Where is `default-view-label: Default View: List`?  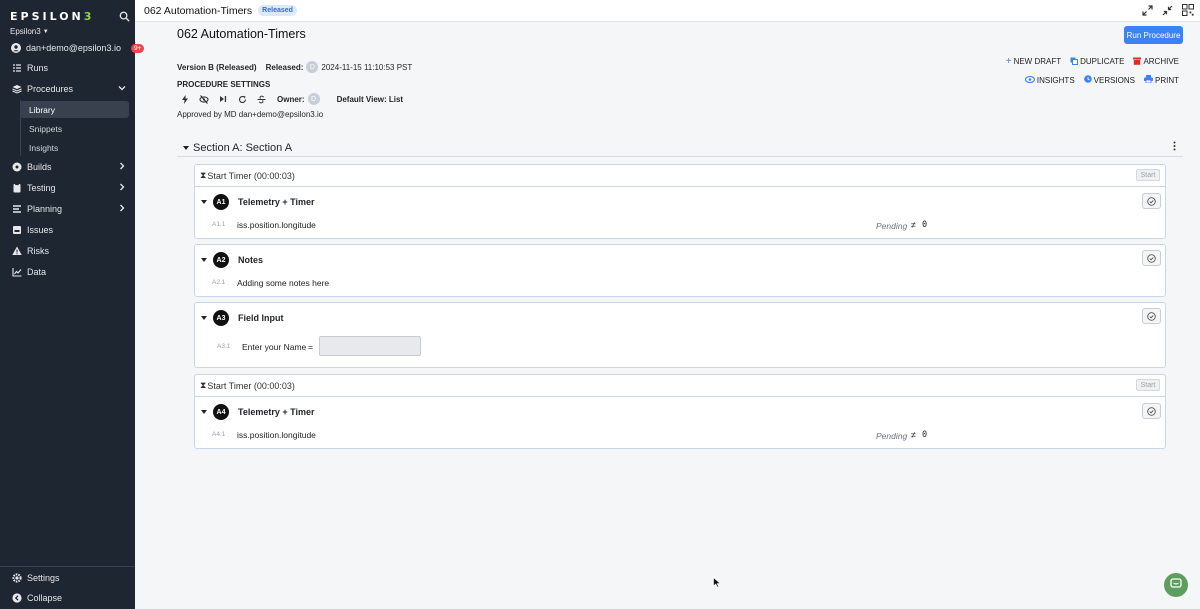
default-view-label: Default View: List is located at coordinates (370, 99).